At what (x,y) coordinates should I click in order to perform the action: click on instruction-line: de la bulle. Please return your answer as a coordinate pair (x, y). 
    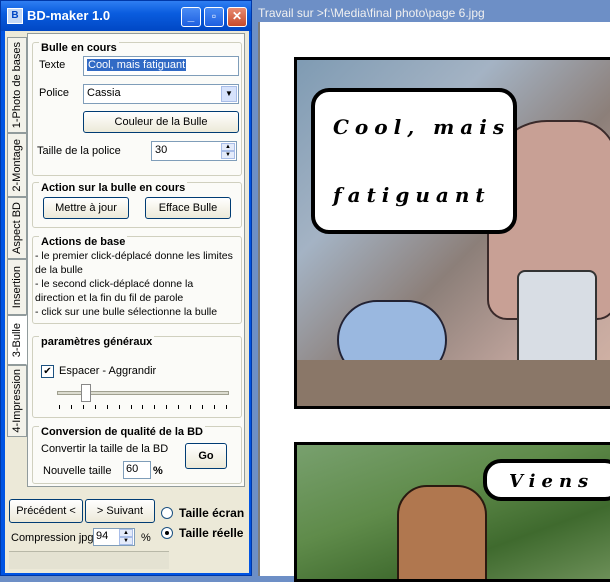
    Looking at the image, I should click on (59, 270).